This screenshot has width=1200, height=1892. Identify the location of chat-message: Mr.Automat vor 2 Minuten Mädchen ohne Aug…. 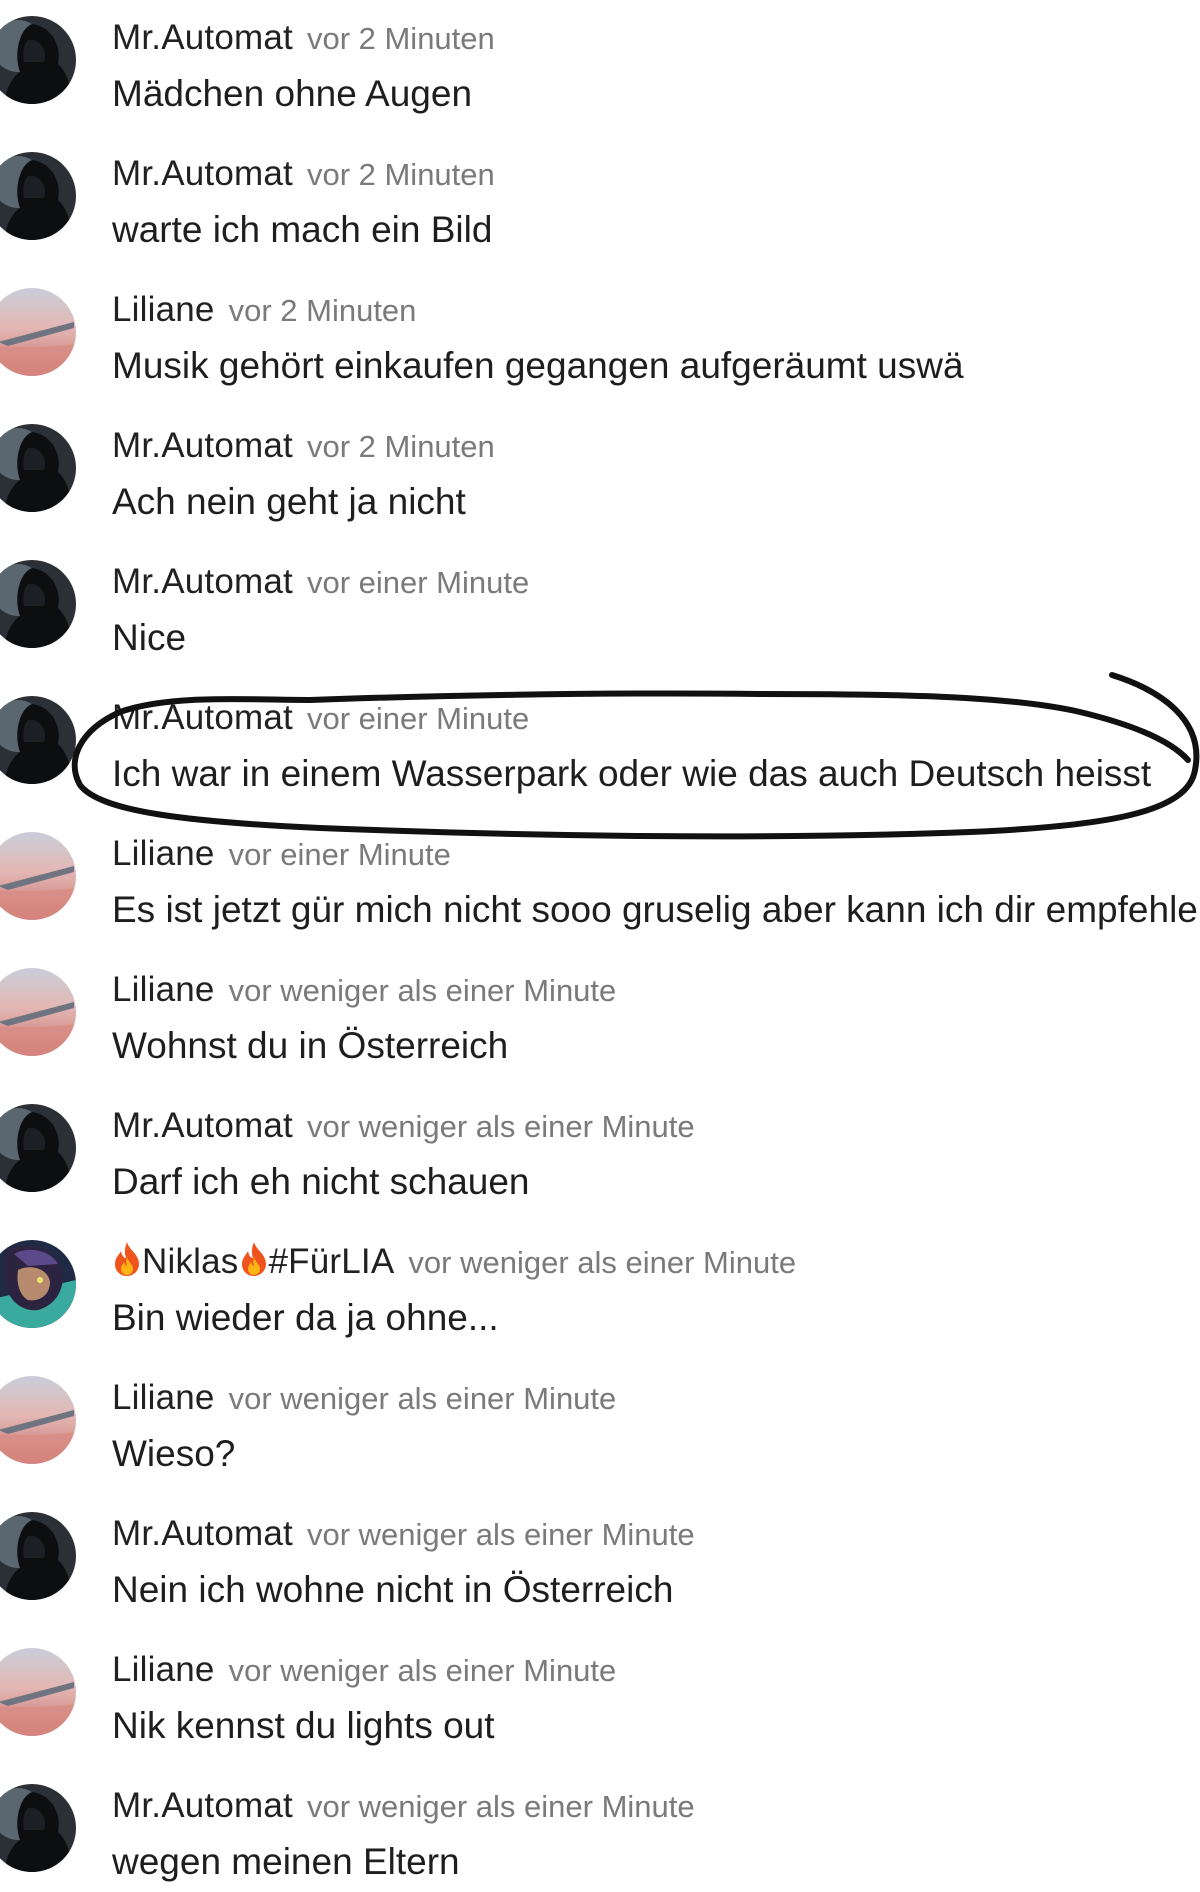
(600, 60).